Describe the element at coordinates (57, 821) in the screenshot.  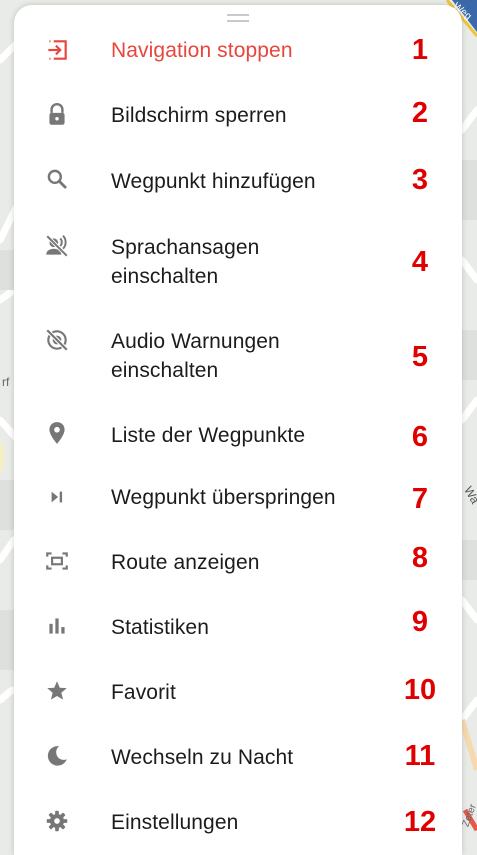
I see `gear-icon` at that location.